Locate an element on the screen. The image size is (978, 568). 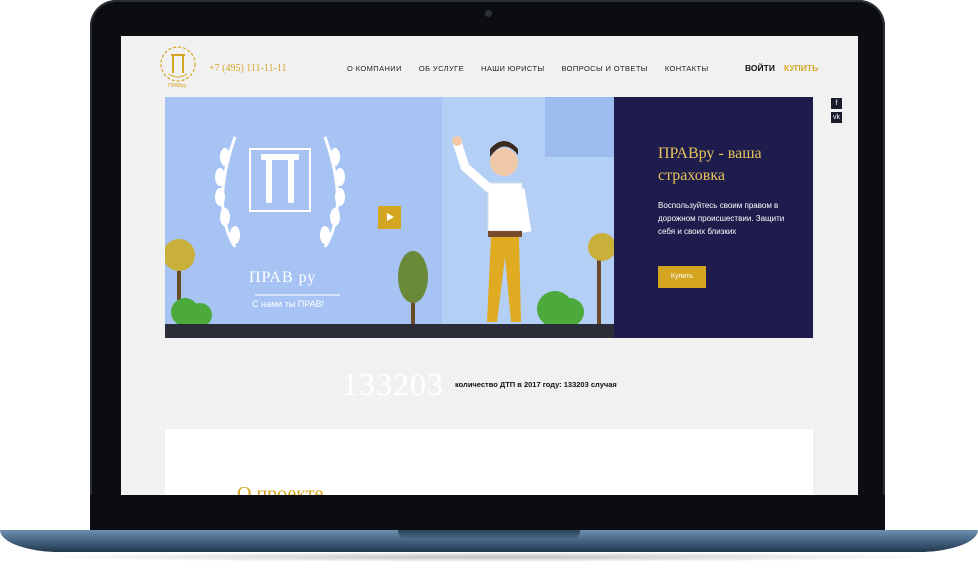
hero-title: ПРАВру - ваша страховка is located at coordinates (710, 164).